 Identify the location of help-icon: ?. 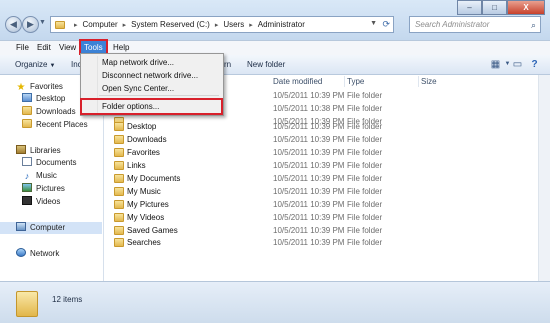
(534, 64).